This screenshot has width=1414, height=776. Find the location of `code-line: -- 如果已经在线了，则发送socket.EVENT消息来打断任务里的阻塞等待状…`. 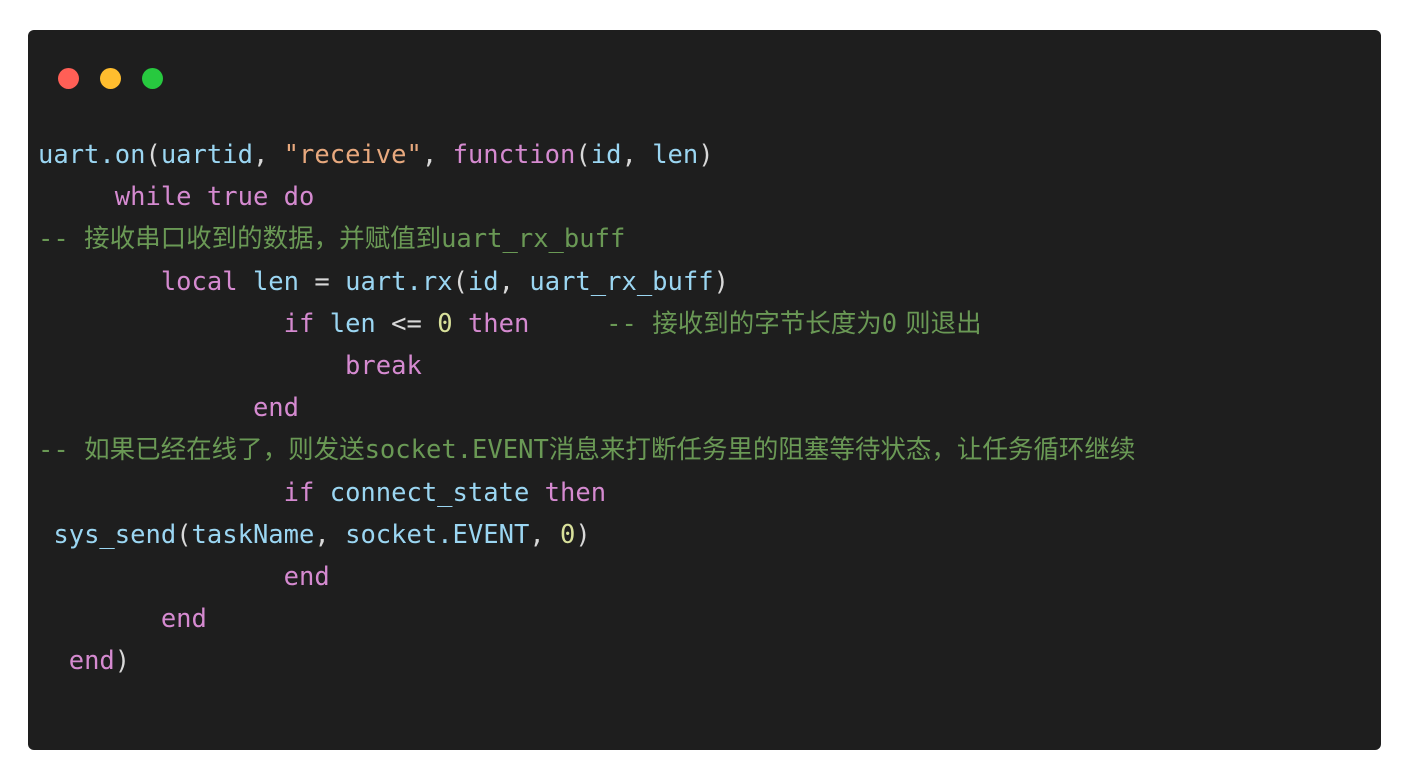

code-line: -- 如果已经在线了，则发送socket.EVENT消息来打断任务里的阻塞等待状… is located at coordinates (700, 450).